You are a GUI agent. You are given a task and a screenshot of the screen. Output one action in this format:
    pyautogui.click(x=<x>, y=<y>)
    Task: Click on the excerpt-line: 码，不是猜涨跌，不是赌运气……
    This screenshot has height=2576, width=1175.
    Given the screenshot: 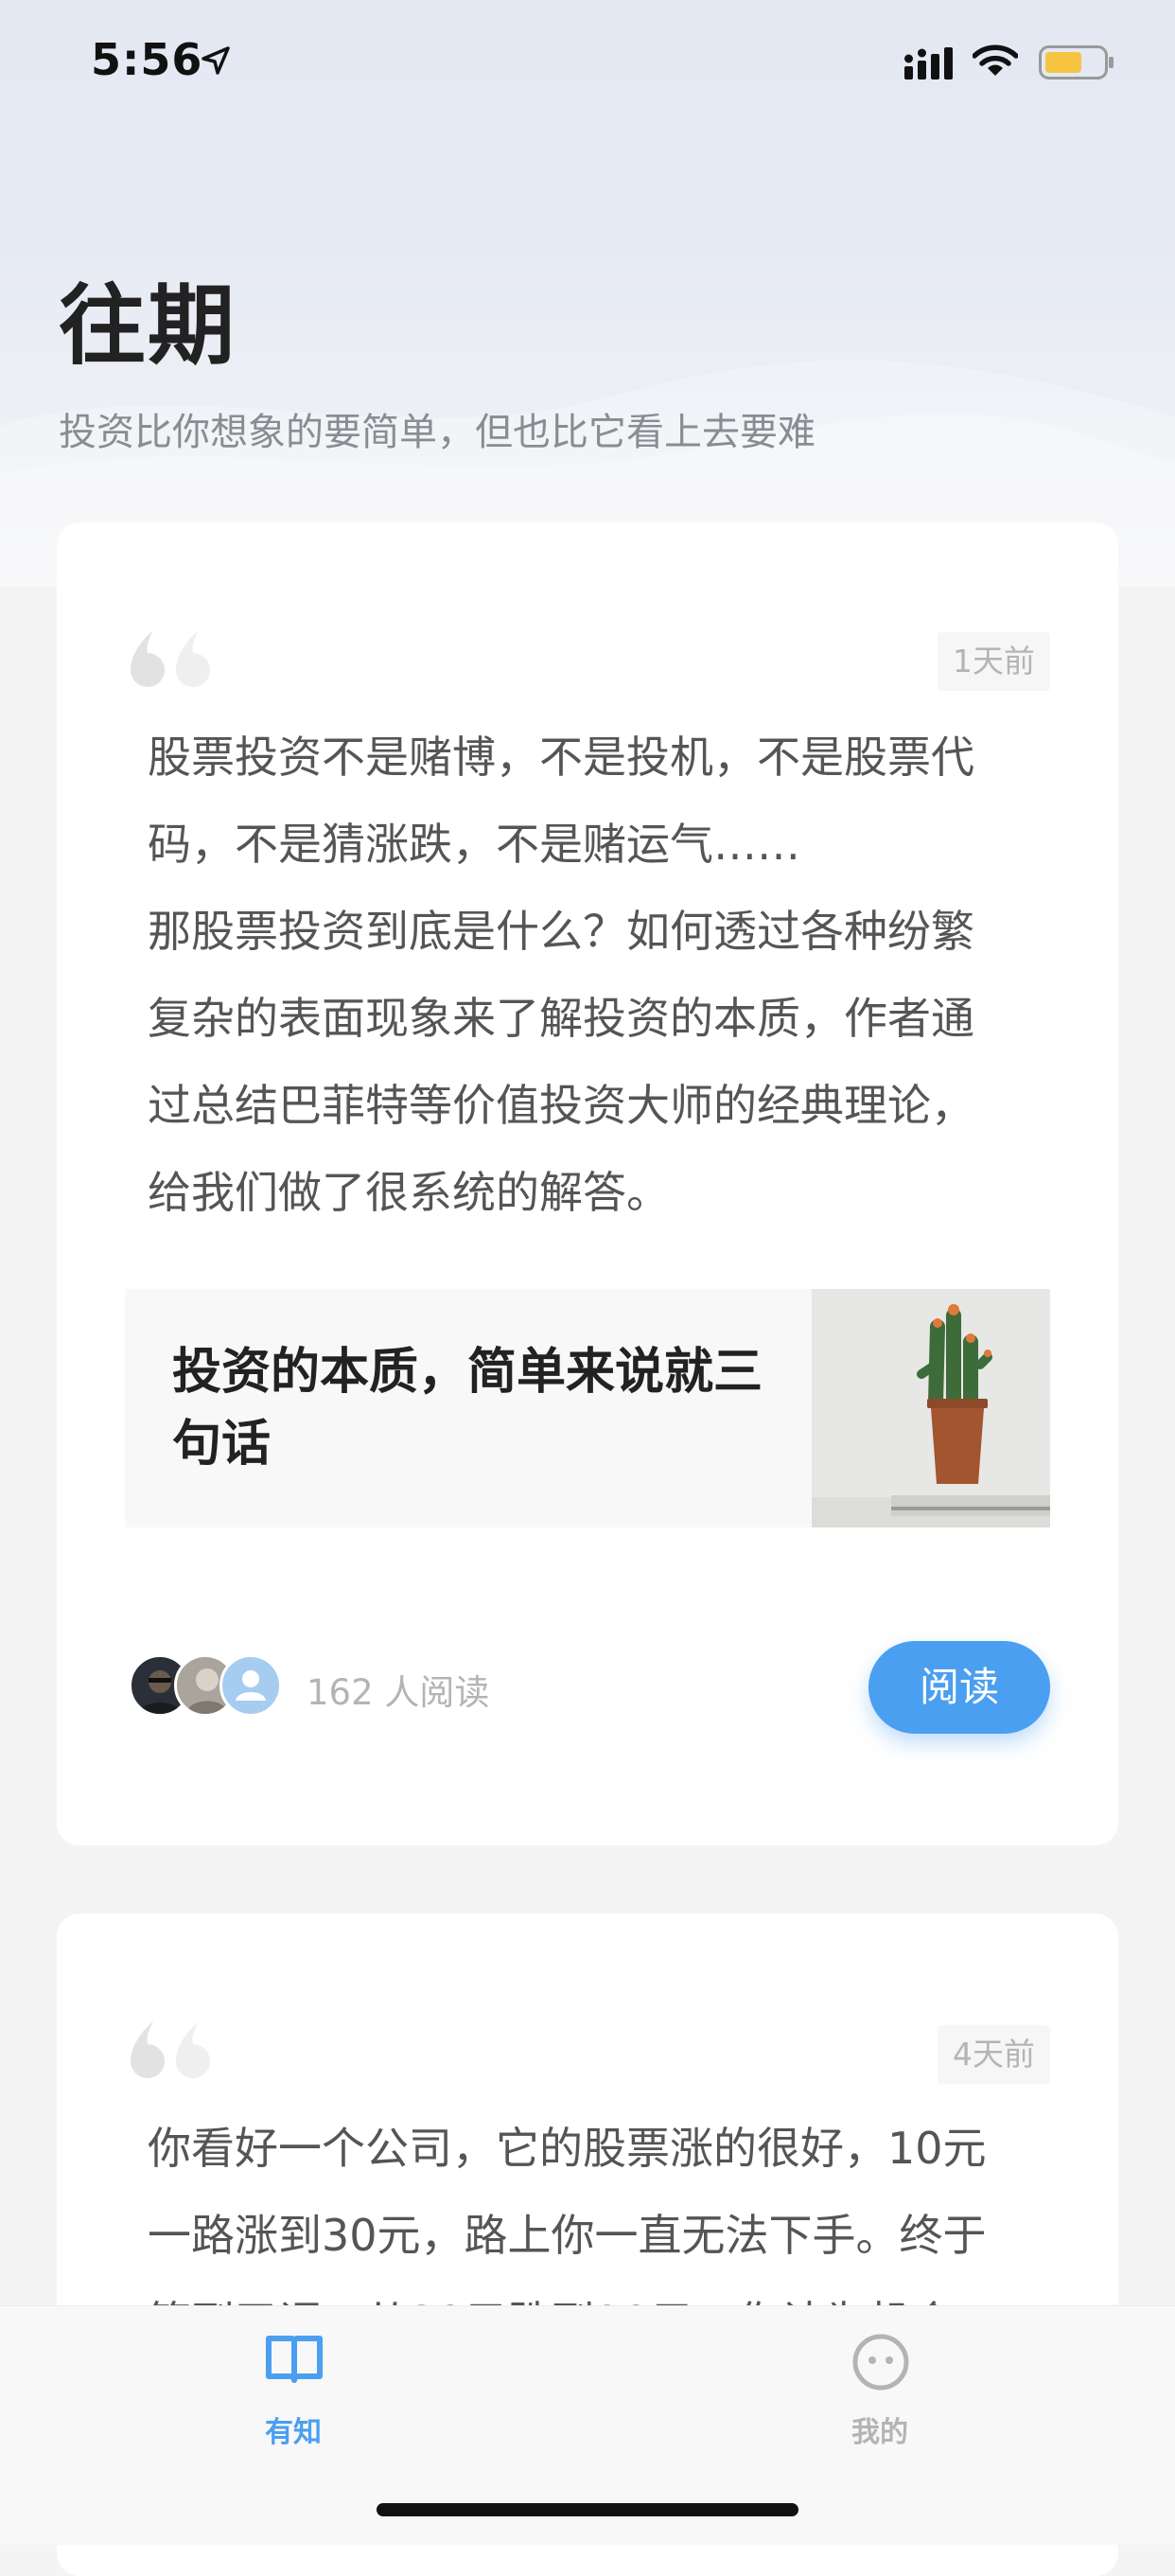 What is the action you would take?
    pyautogui.click(x=474, y=844)
    